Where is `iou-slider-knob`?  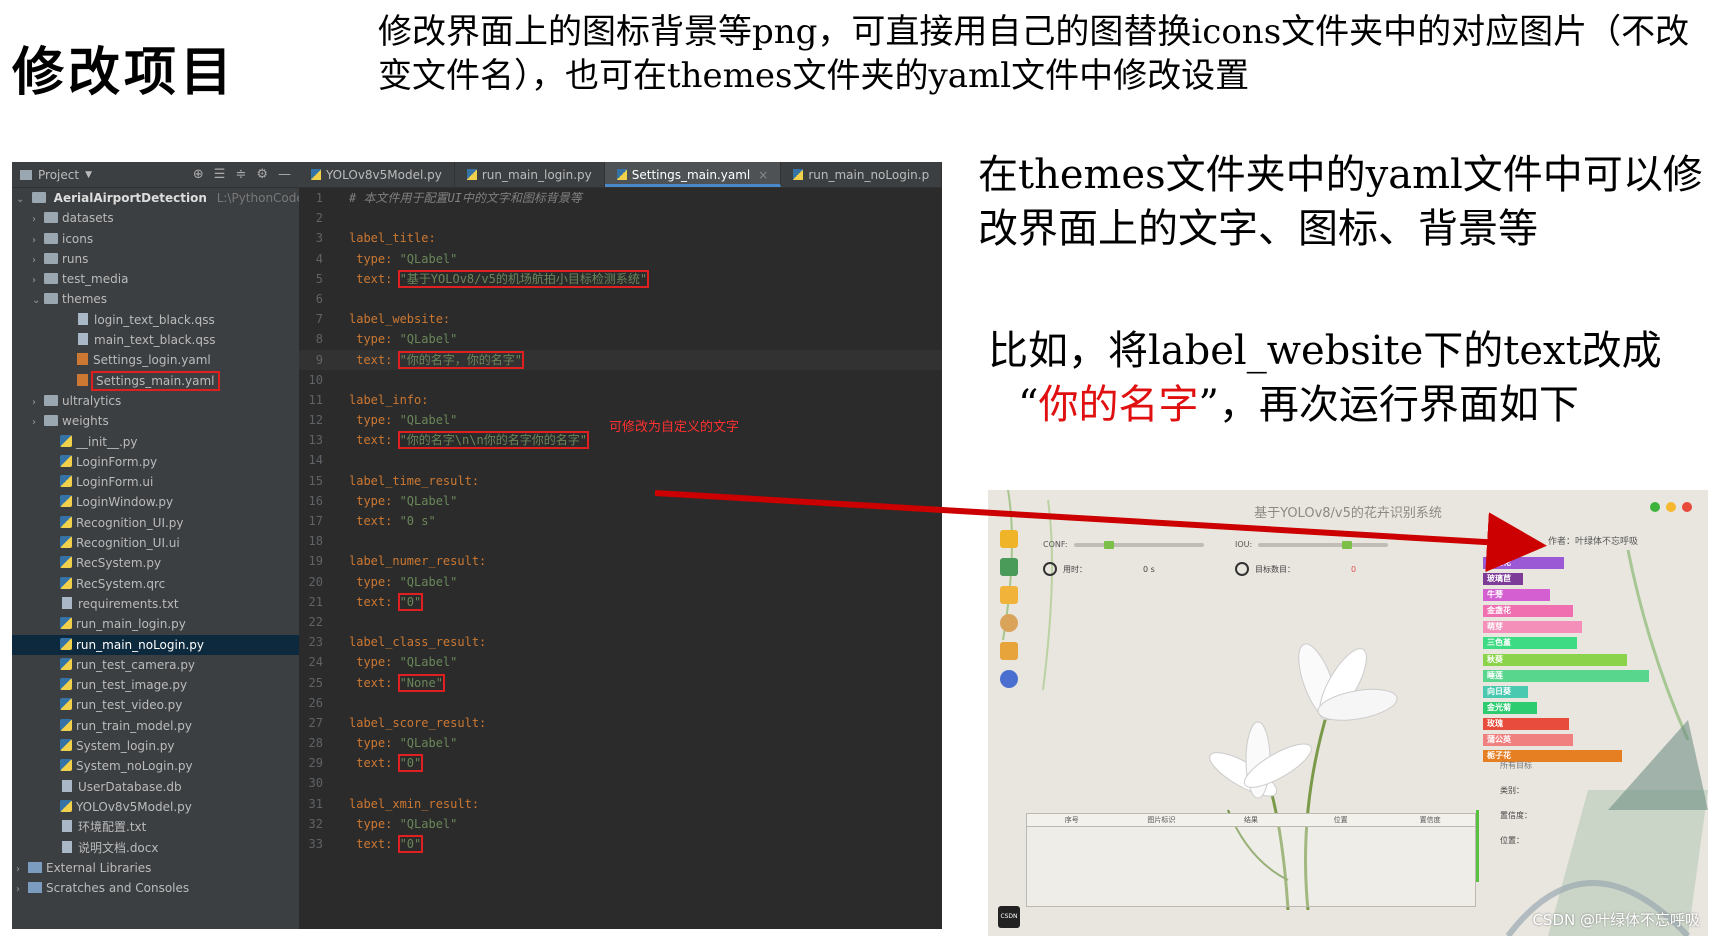 iou-slider-knob is located at coordinates (1347, 544).